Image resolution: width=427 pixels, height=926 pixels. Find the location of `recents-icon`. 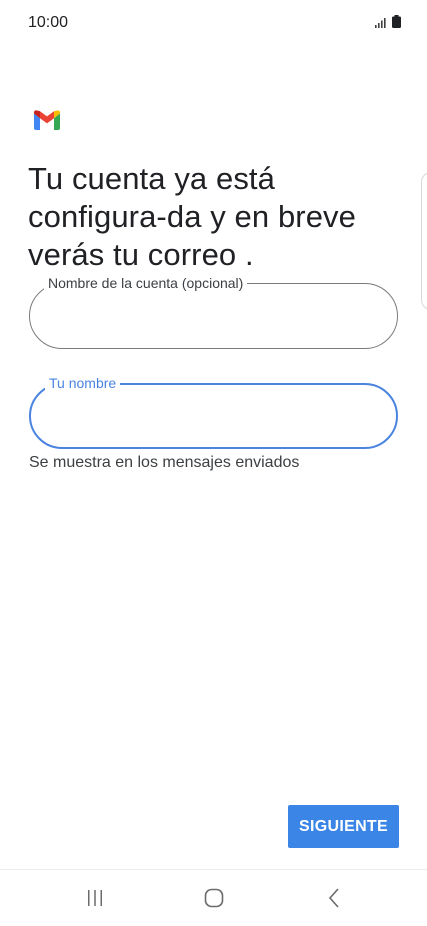

recents-icon is located at coordinates (95, 898).